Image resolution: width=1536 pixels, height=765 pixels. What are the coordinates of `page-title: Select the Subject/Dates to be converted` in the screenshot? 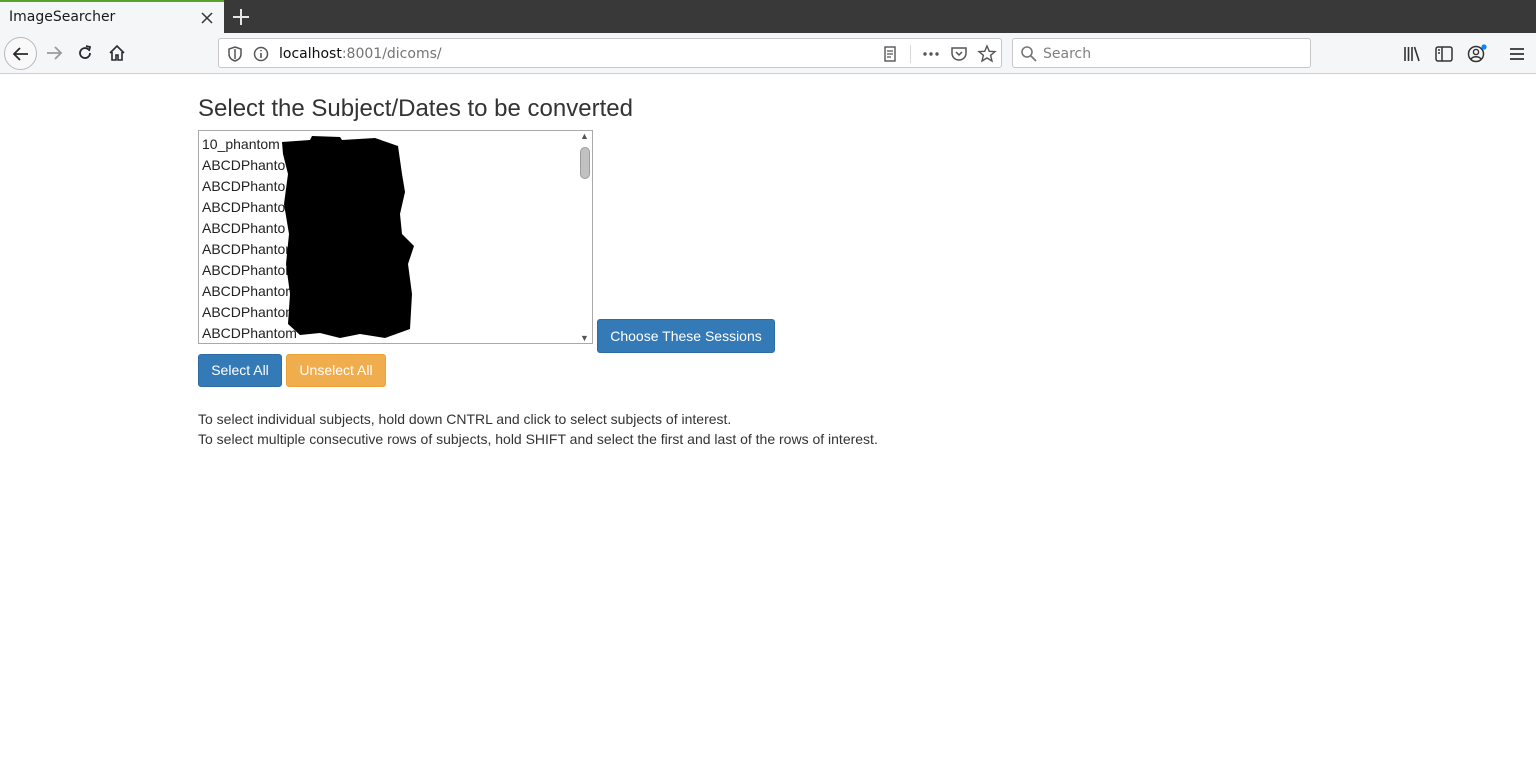 It's located at (415, 108).